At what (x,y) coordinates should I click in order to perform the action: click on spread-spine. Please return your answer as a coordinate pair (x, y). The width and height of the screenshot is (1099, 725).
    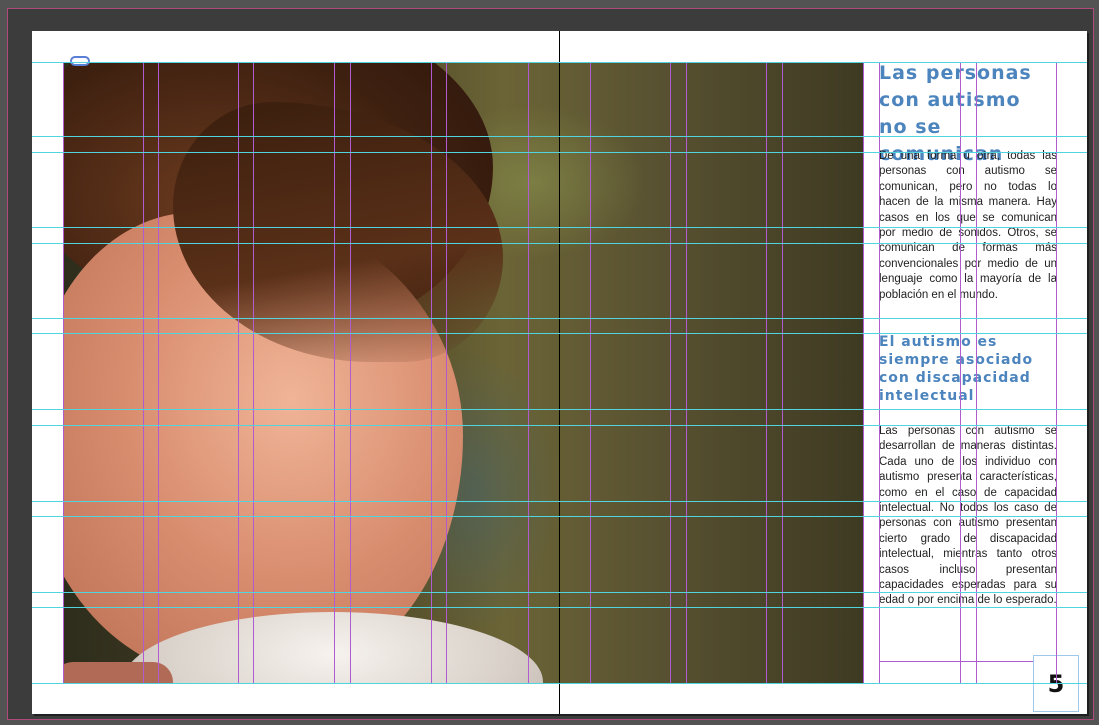
    Looking at the image, I should click on (559, 372).